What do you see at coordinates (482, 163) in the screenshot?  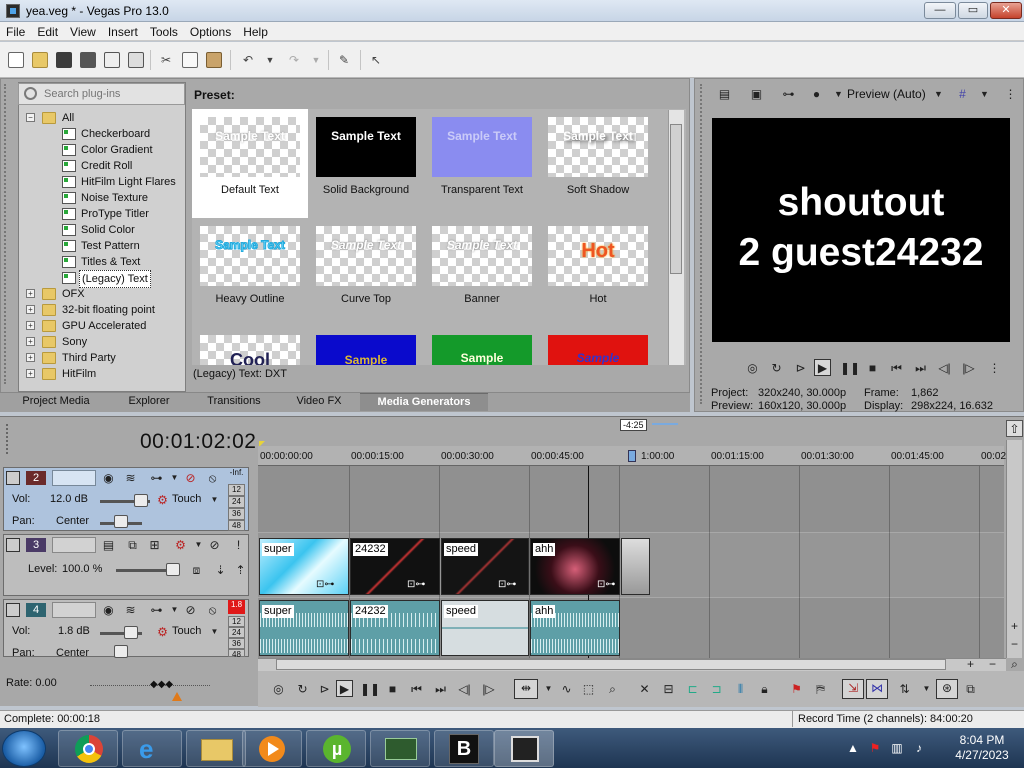 I see `preset-transparent-text: Sample Text Transparent Text` at bounding box center [482, 163].